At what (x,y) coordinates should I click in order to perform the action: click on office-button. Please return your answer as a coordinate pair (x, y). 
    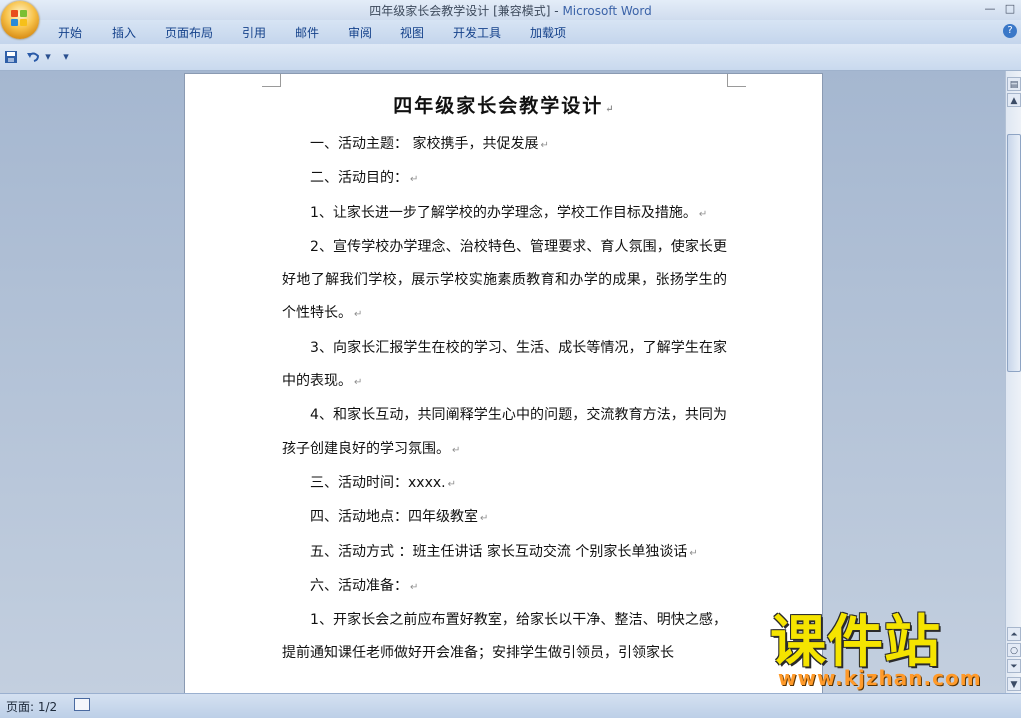
    Looking at the image, I should click on (20, 20).